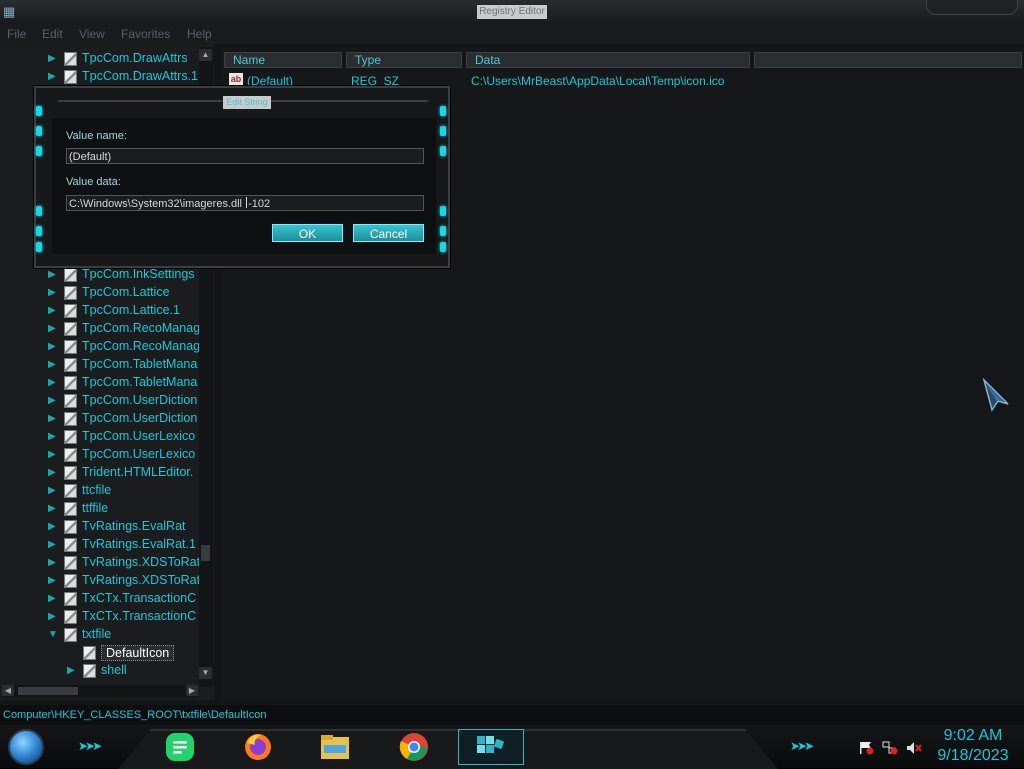 The image size is (1024, 769). I want to click on value-data-field: C:\Windows\System32\imageres.dll -102, so click(245, 203).